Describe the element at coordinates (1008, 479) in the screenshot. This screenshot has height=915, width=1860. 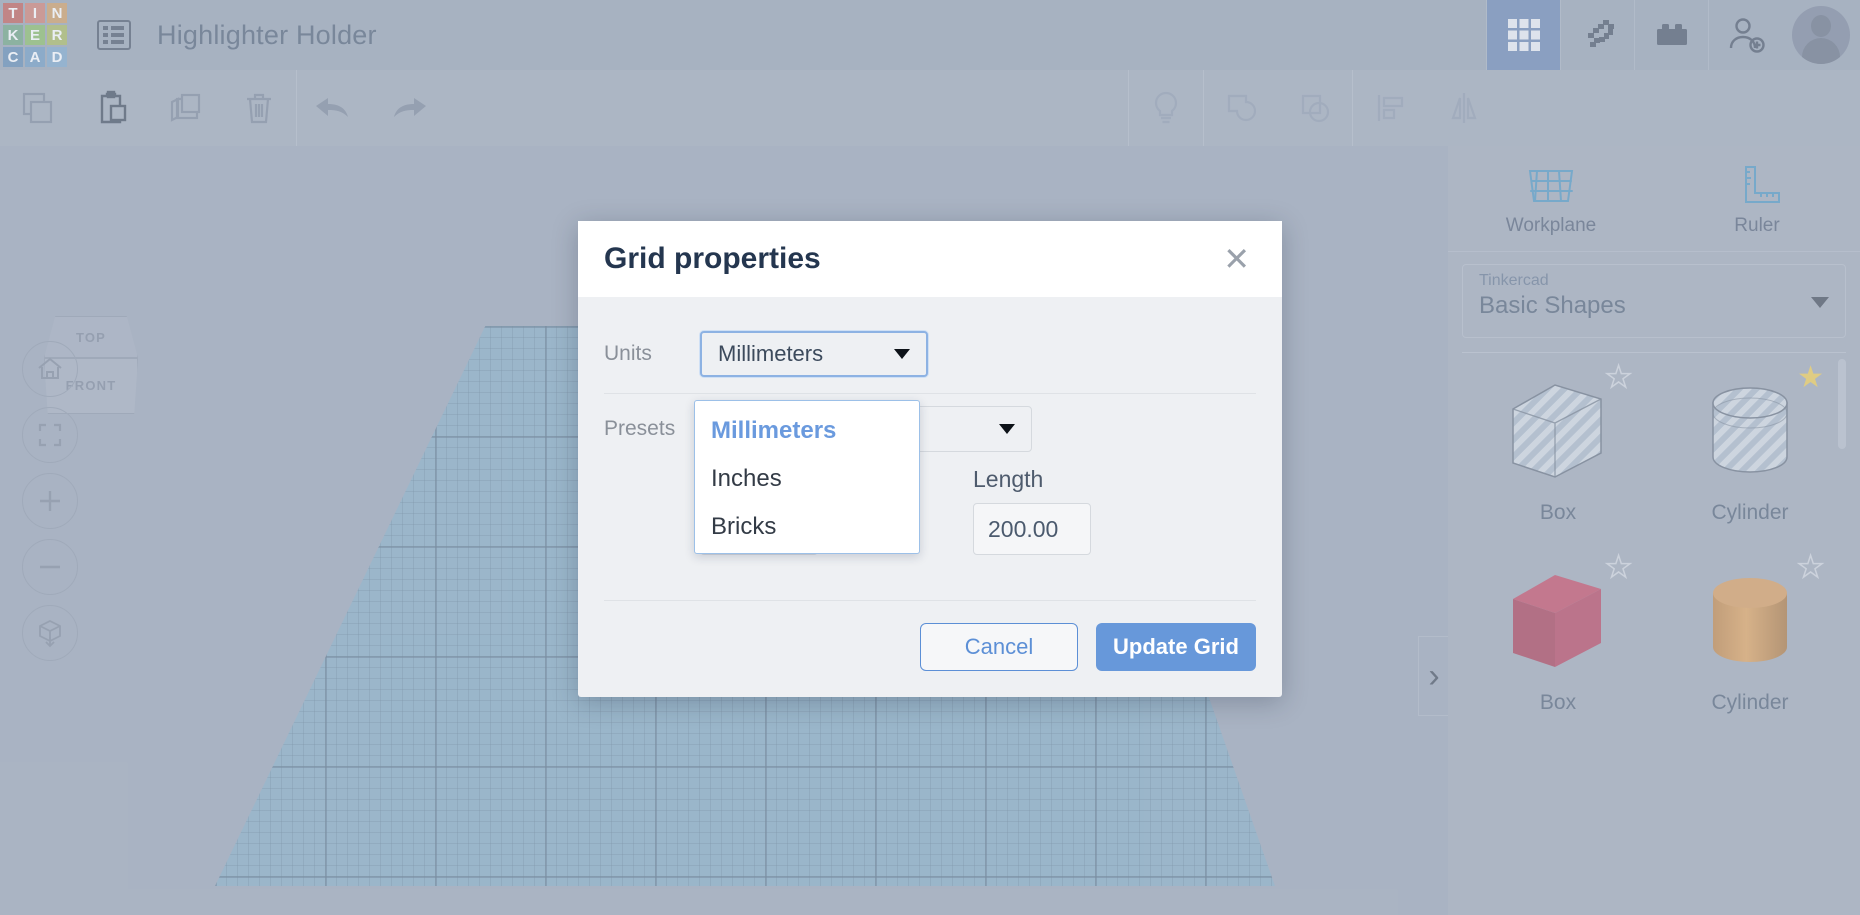
I see `length-label: Length` at that location.